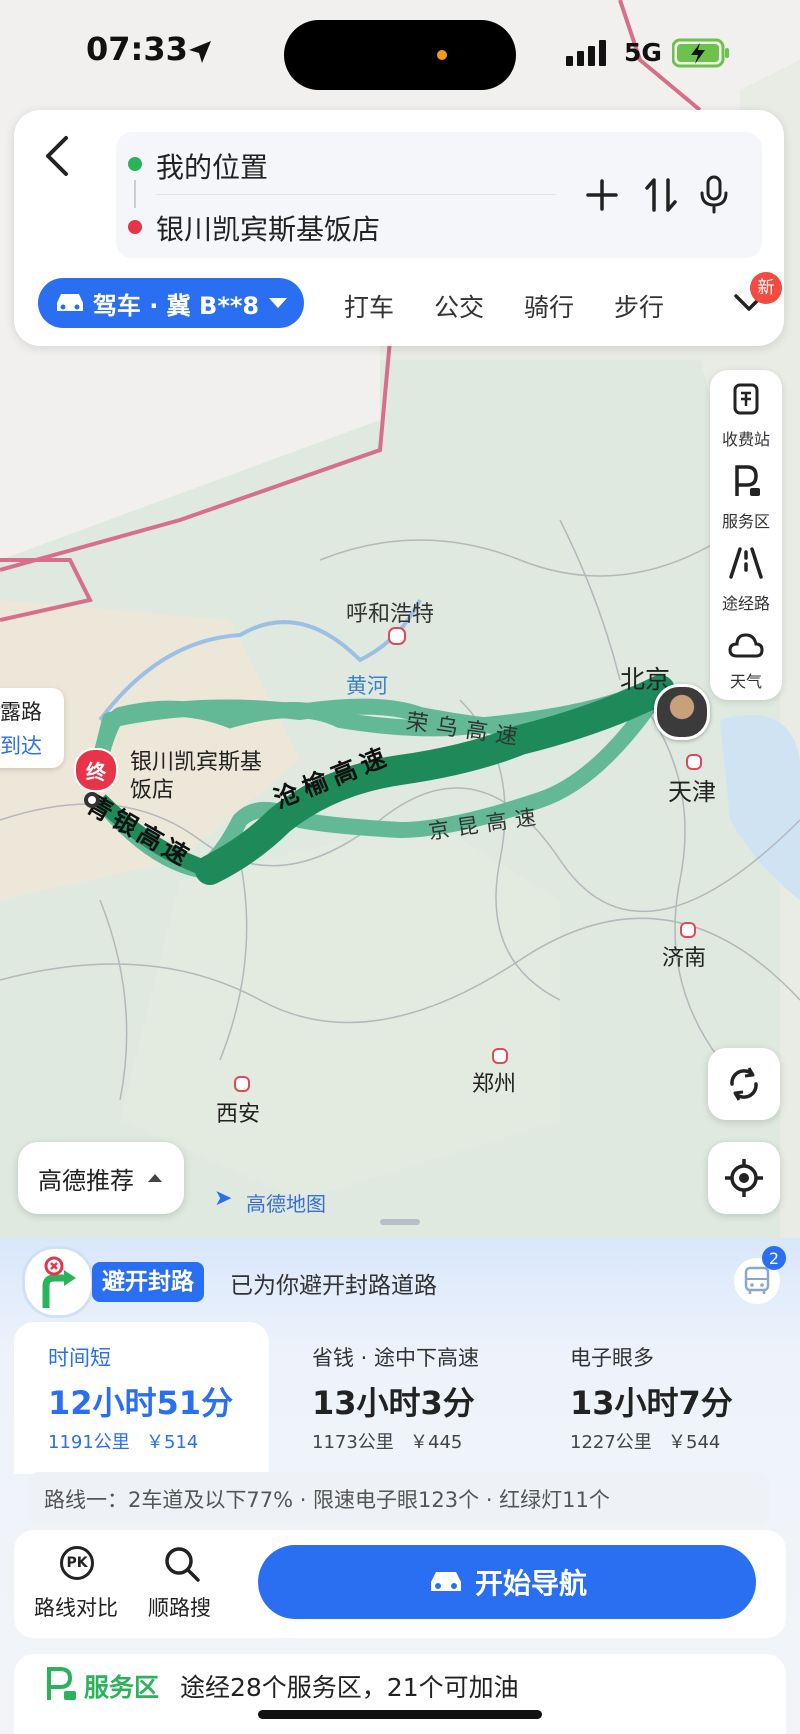 The width and height of the screenshot is (800, 1734). I want to click on route-road-icon, so click(746, 563).